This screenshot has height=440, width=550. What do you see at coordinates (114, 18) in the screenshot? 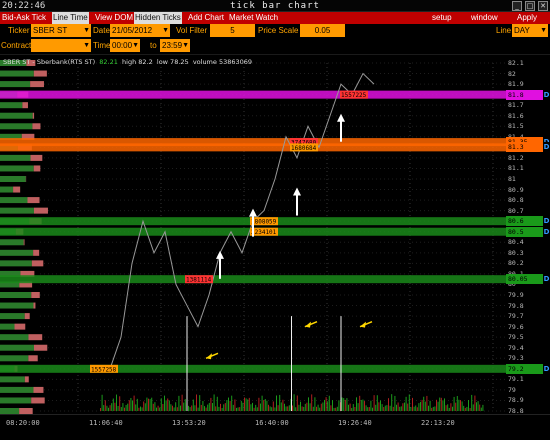
I see `menu-view-dom: View DOM` at bounding box center [114, 18].